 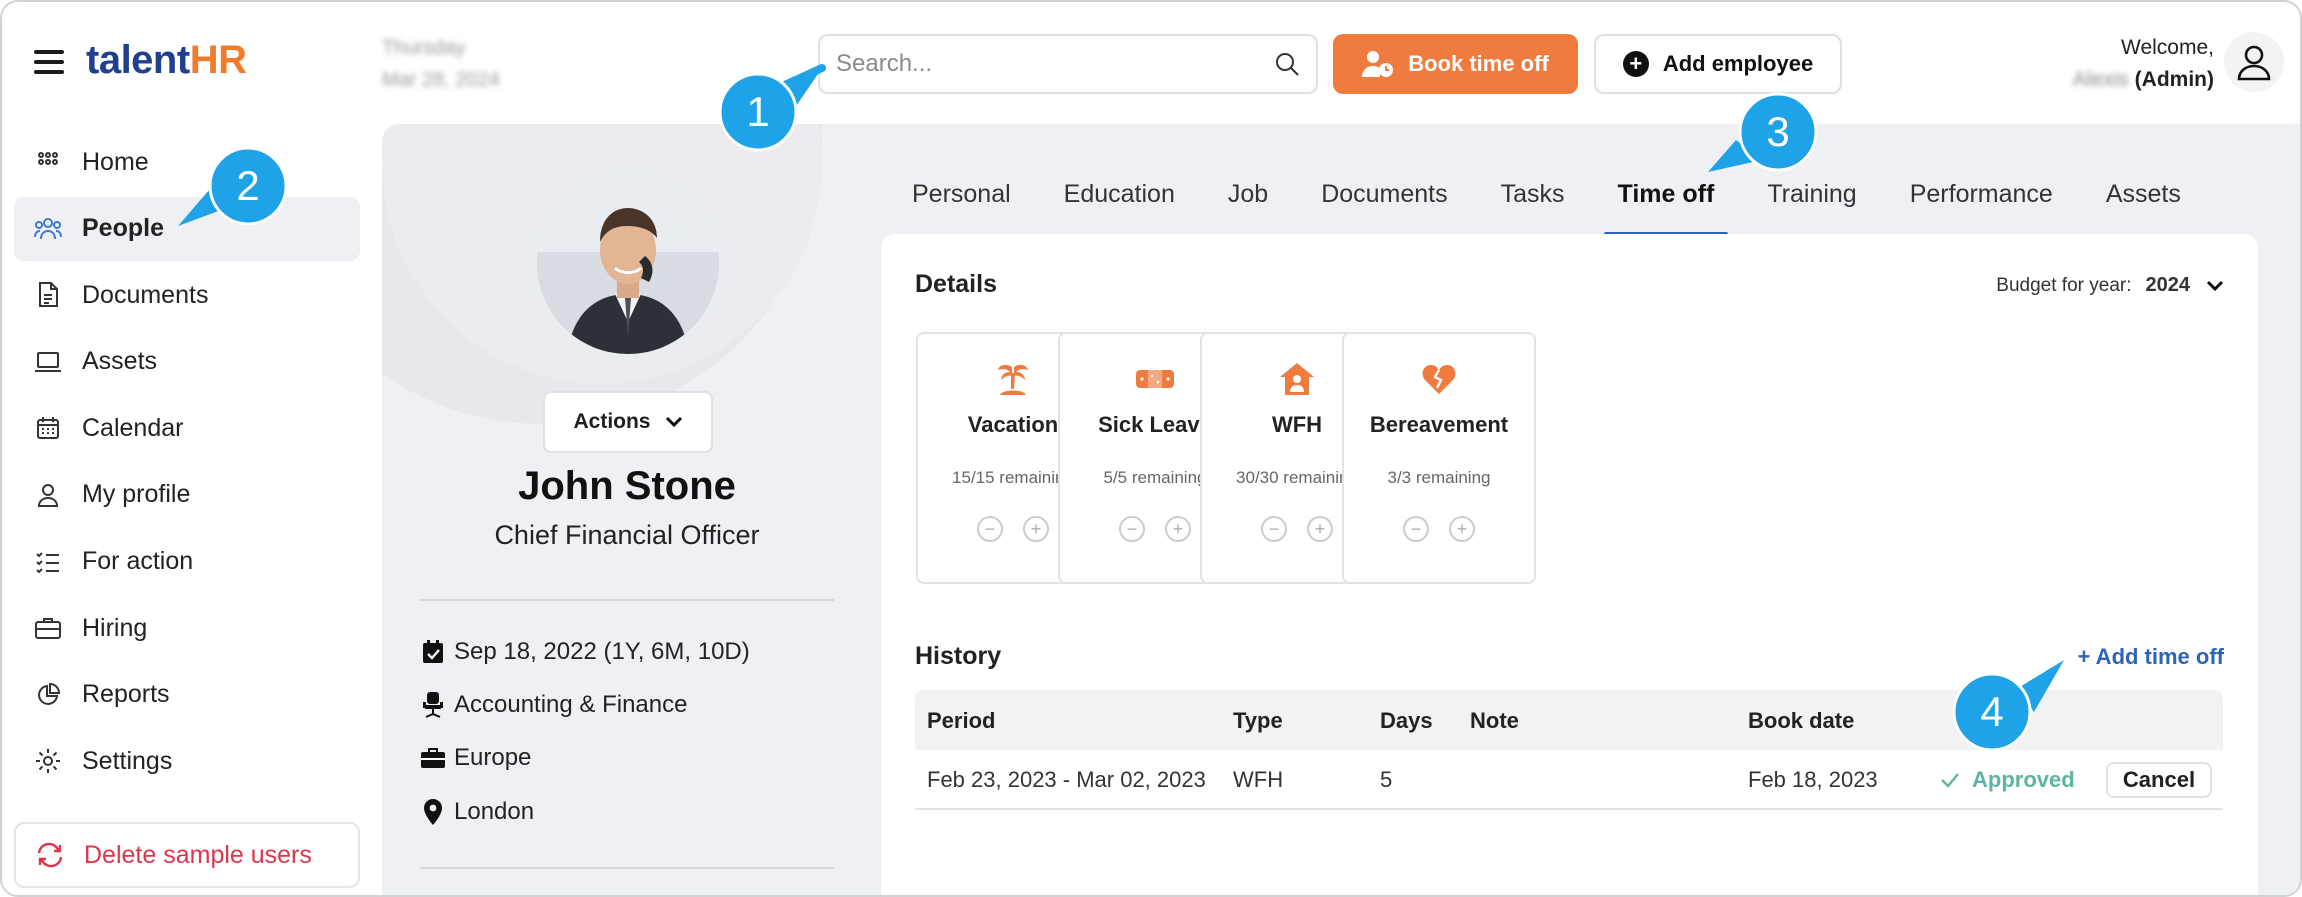 What do you see at coordinates (2168, 285) in the screenshot?
I see `budget-year: 2024` at bounding box center [2168, 285].